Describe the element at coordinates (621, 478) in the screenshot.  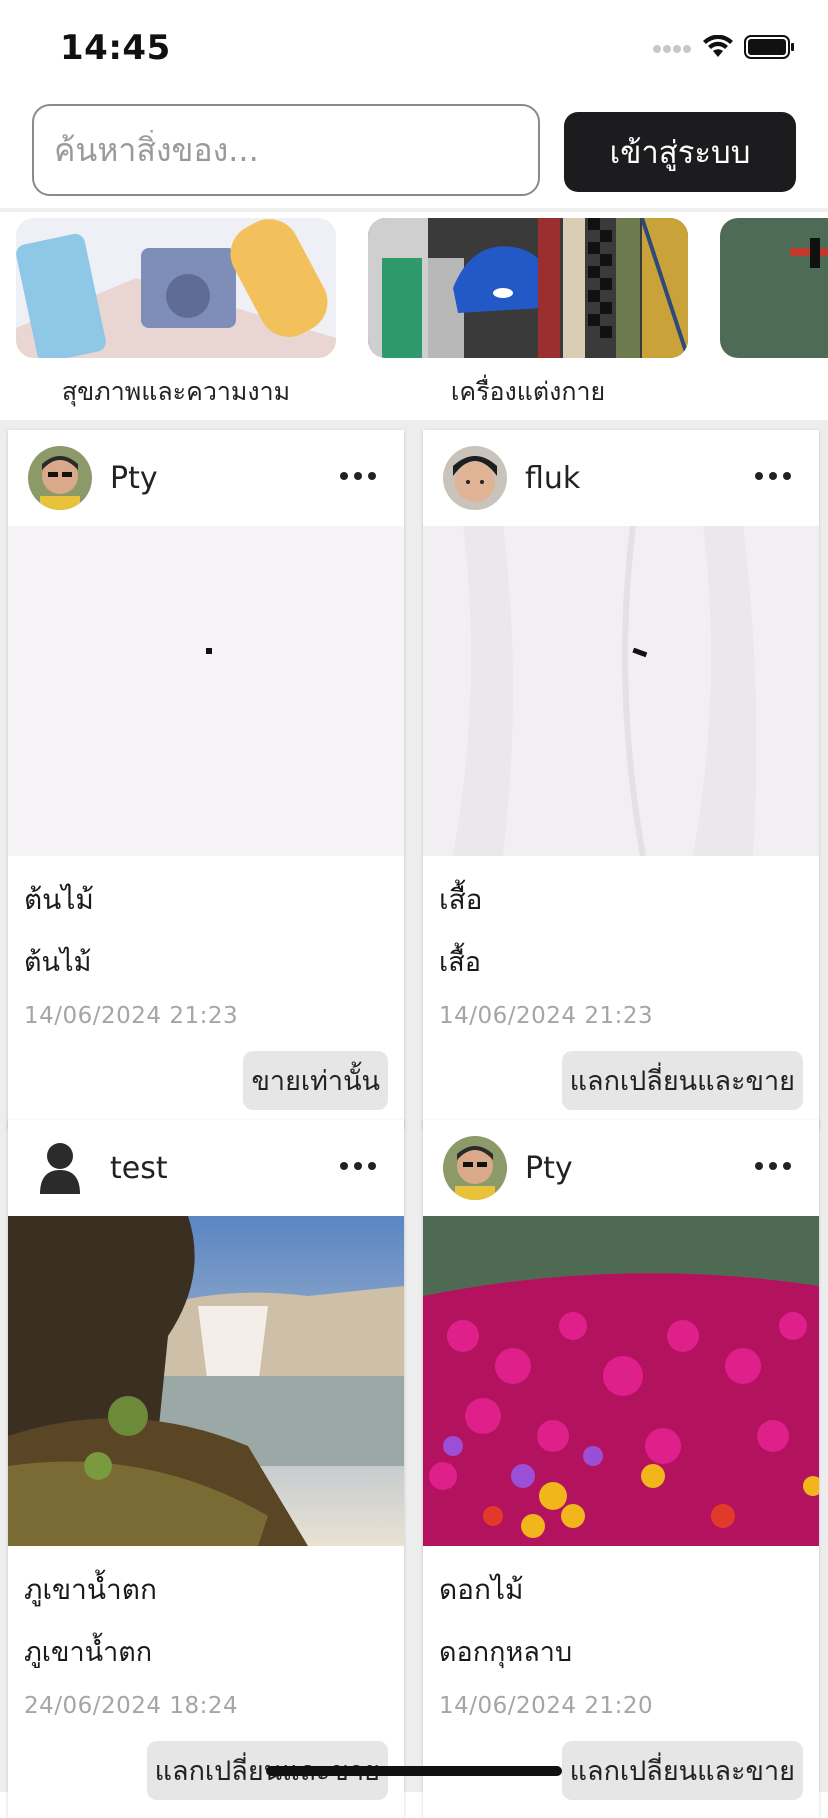
I see `post-header: fluk` at that location.